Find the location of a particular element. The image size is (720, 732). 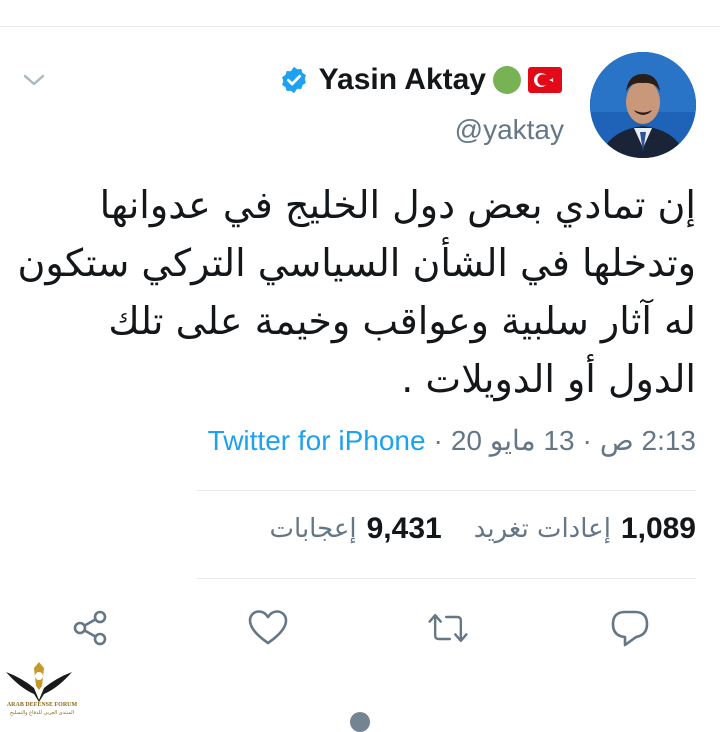

eagle-logo-icon is located at coordinates (39, 682).